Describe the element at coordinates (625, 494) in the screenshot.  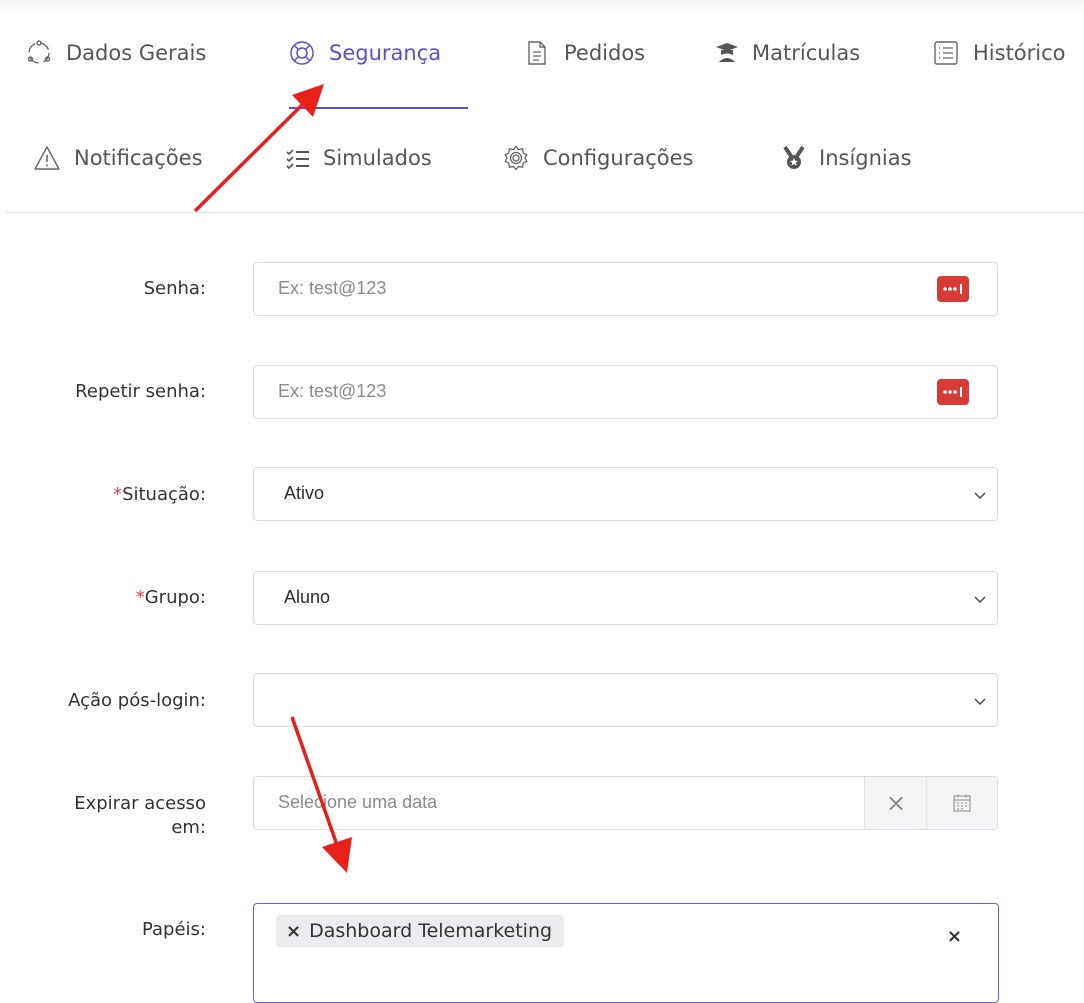
I see `situacao-select: Ativo` at that location.